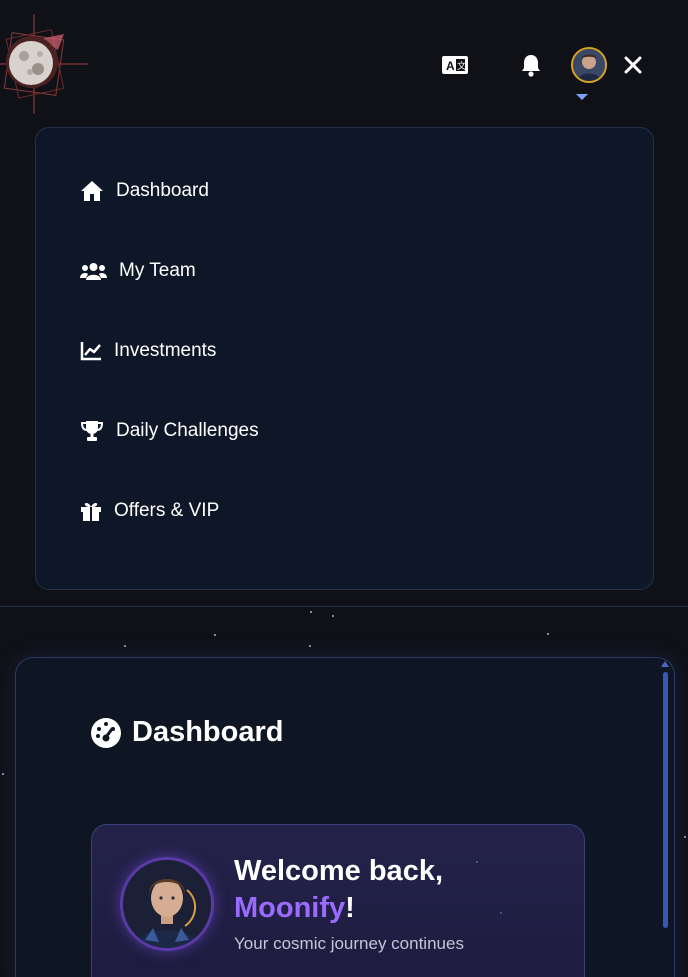 This screenshot has width=688, height=977. I want to click on svg-text: A, so click(450, 66).